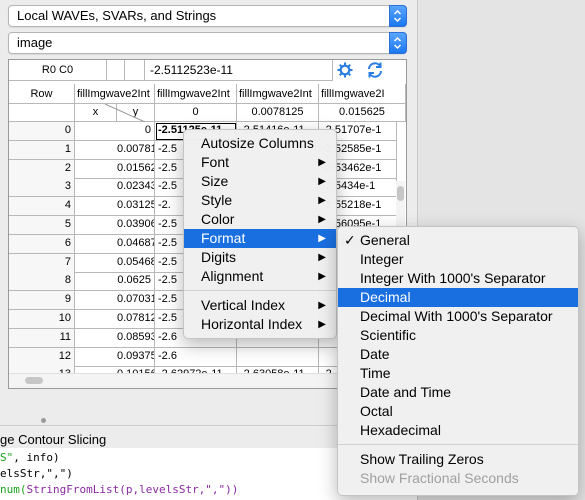 The image size is (585, 500). What do you see at coordinates (458, 392) in the screenshot?
I see `format-option-date-and-time: Date and Time` at bounding box center [458, 392].